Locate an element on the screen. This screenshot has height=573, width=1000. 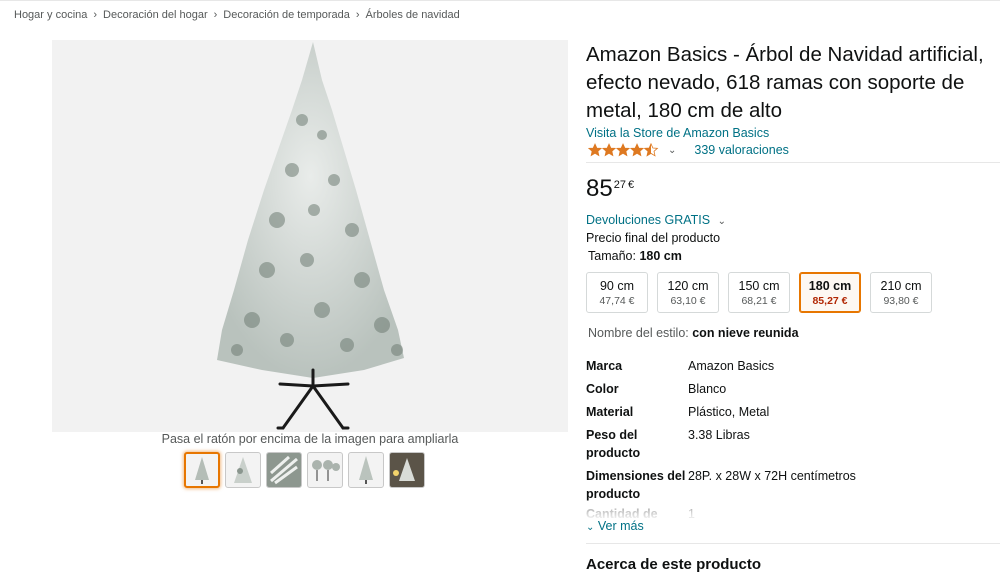
spec-value: Plástico, Metal is located at coordinates (729, 412).